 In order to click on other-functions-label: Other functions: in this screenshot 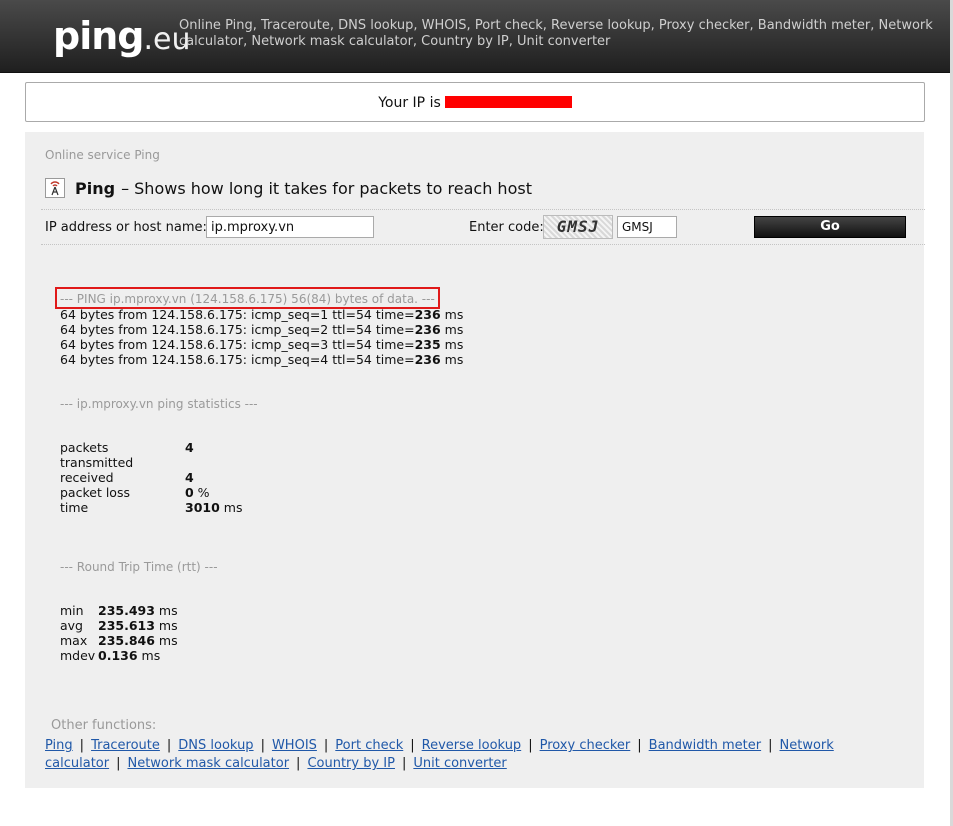, I will do `click(104, 725)`.